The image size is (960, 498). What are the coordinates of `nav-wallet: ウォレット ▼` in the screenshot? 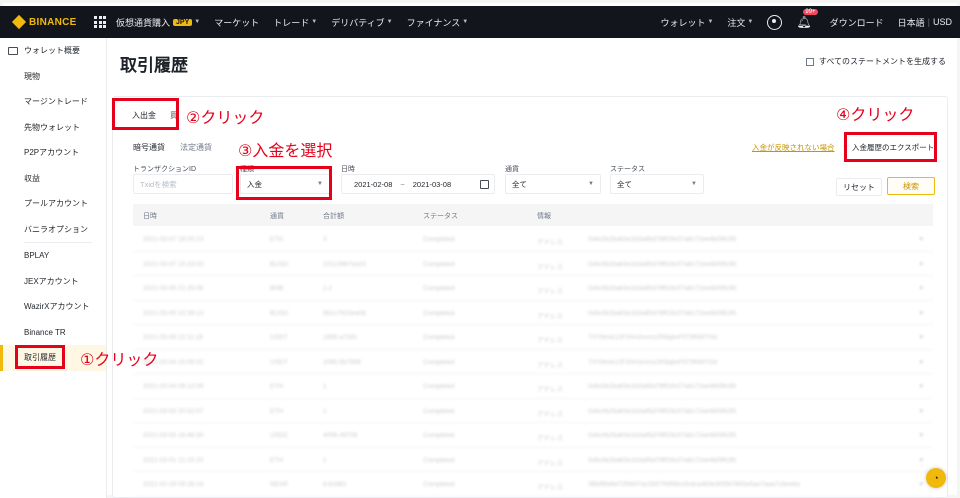 It's located at (686, 22).